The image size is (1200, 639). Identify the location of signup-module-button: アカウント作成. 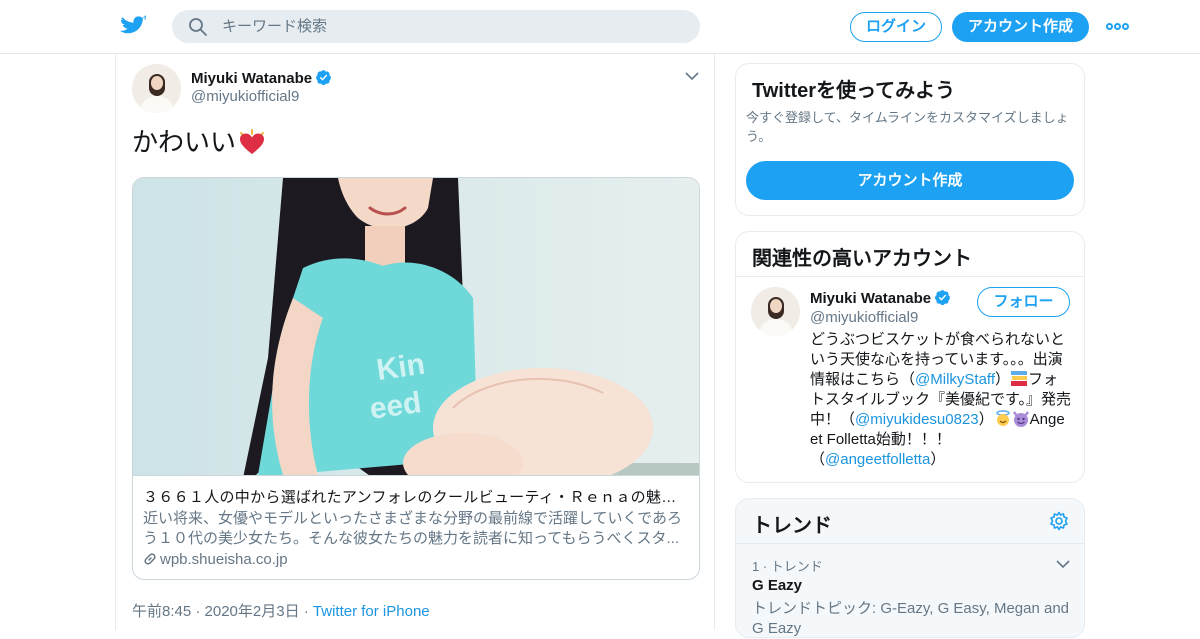
(910, 180).